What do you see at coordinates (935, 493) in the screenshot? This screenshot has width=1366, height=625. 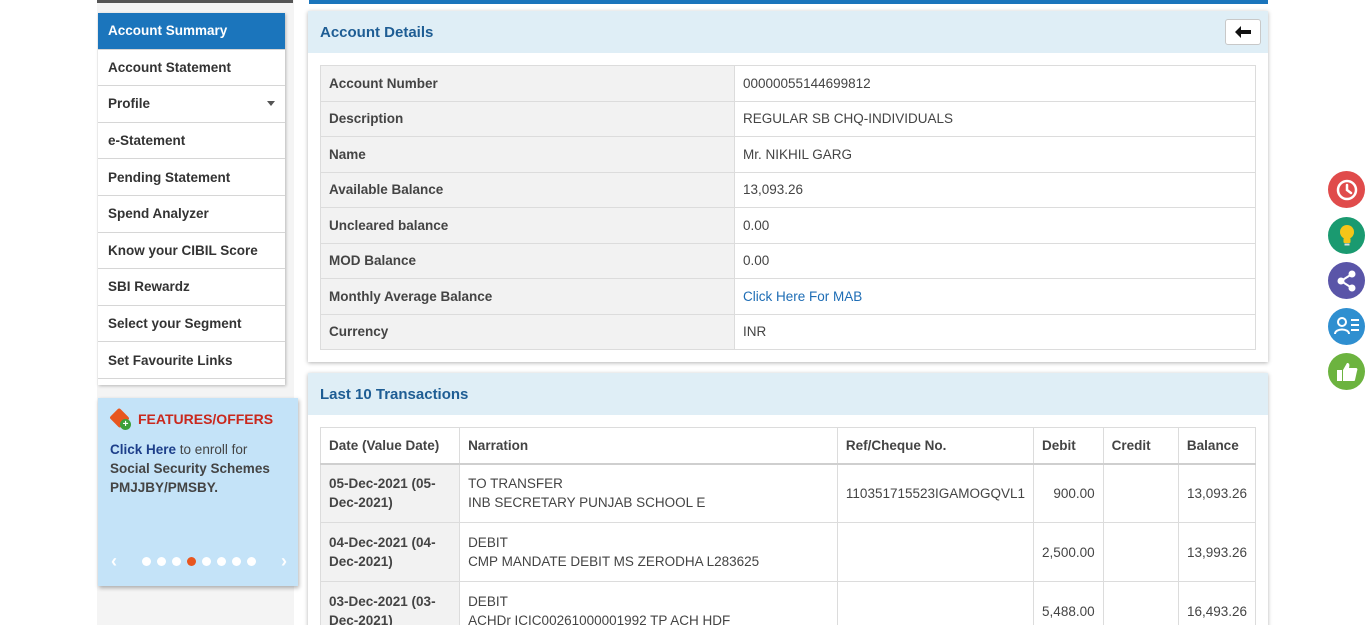 I see `tx-ref: 110351715523IGAMOGQVL1` at bounding box center [935, 493].